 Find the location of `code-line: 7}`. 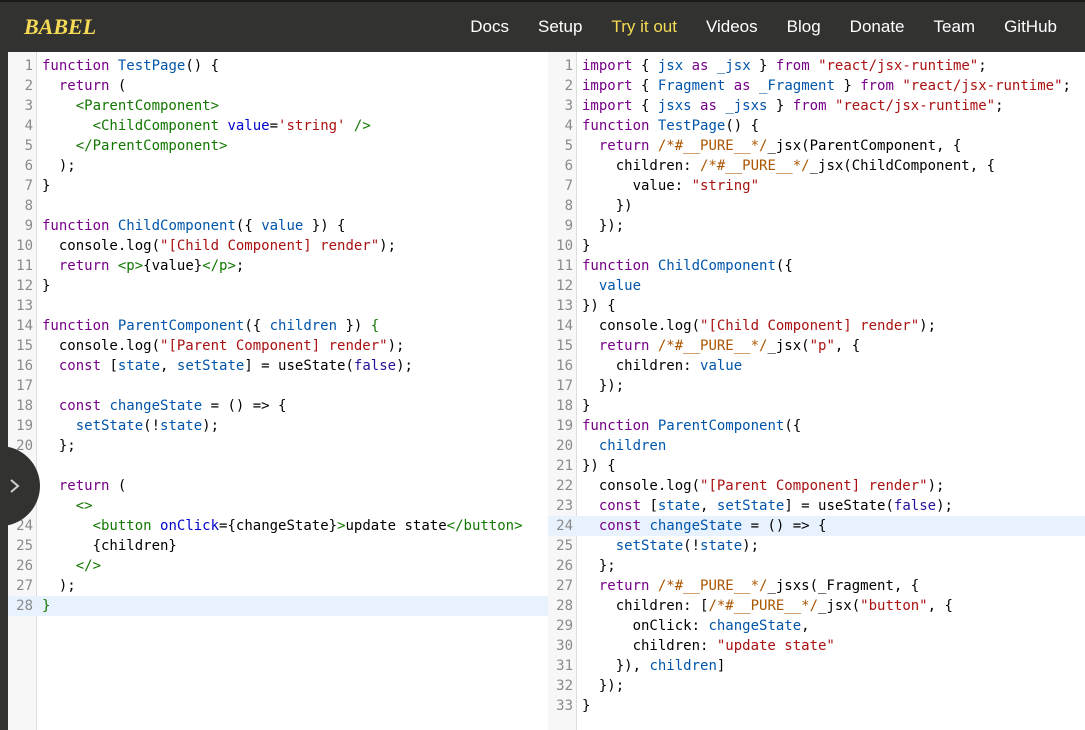

code-line: 7} is located at coordinates (278, 186).